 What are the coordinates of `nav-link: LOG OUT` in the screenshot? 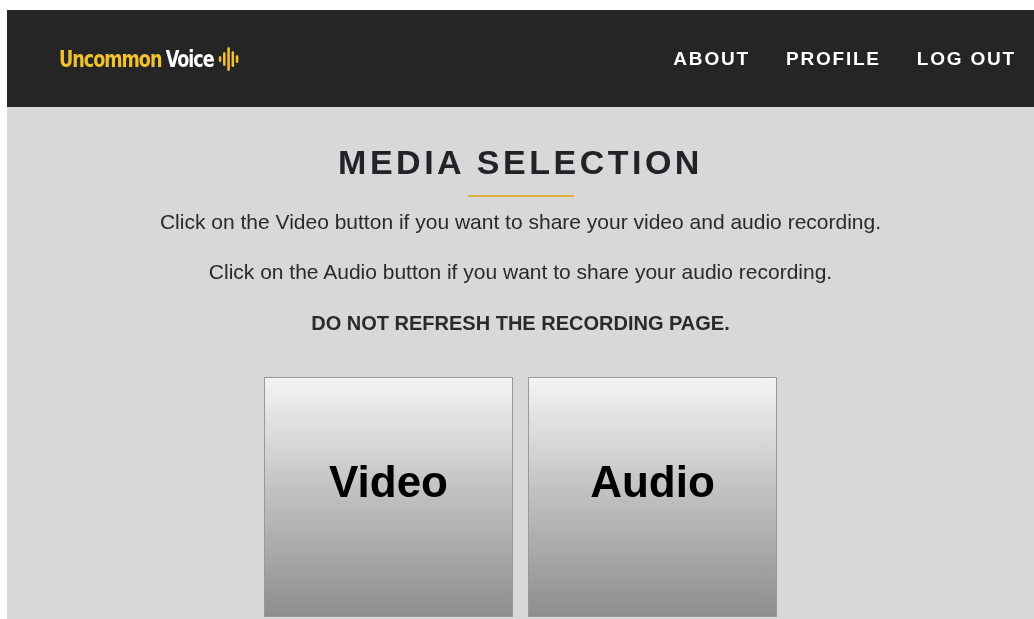 It's located at (966, 58).